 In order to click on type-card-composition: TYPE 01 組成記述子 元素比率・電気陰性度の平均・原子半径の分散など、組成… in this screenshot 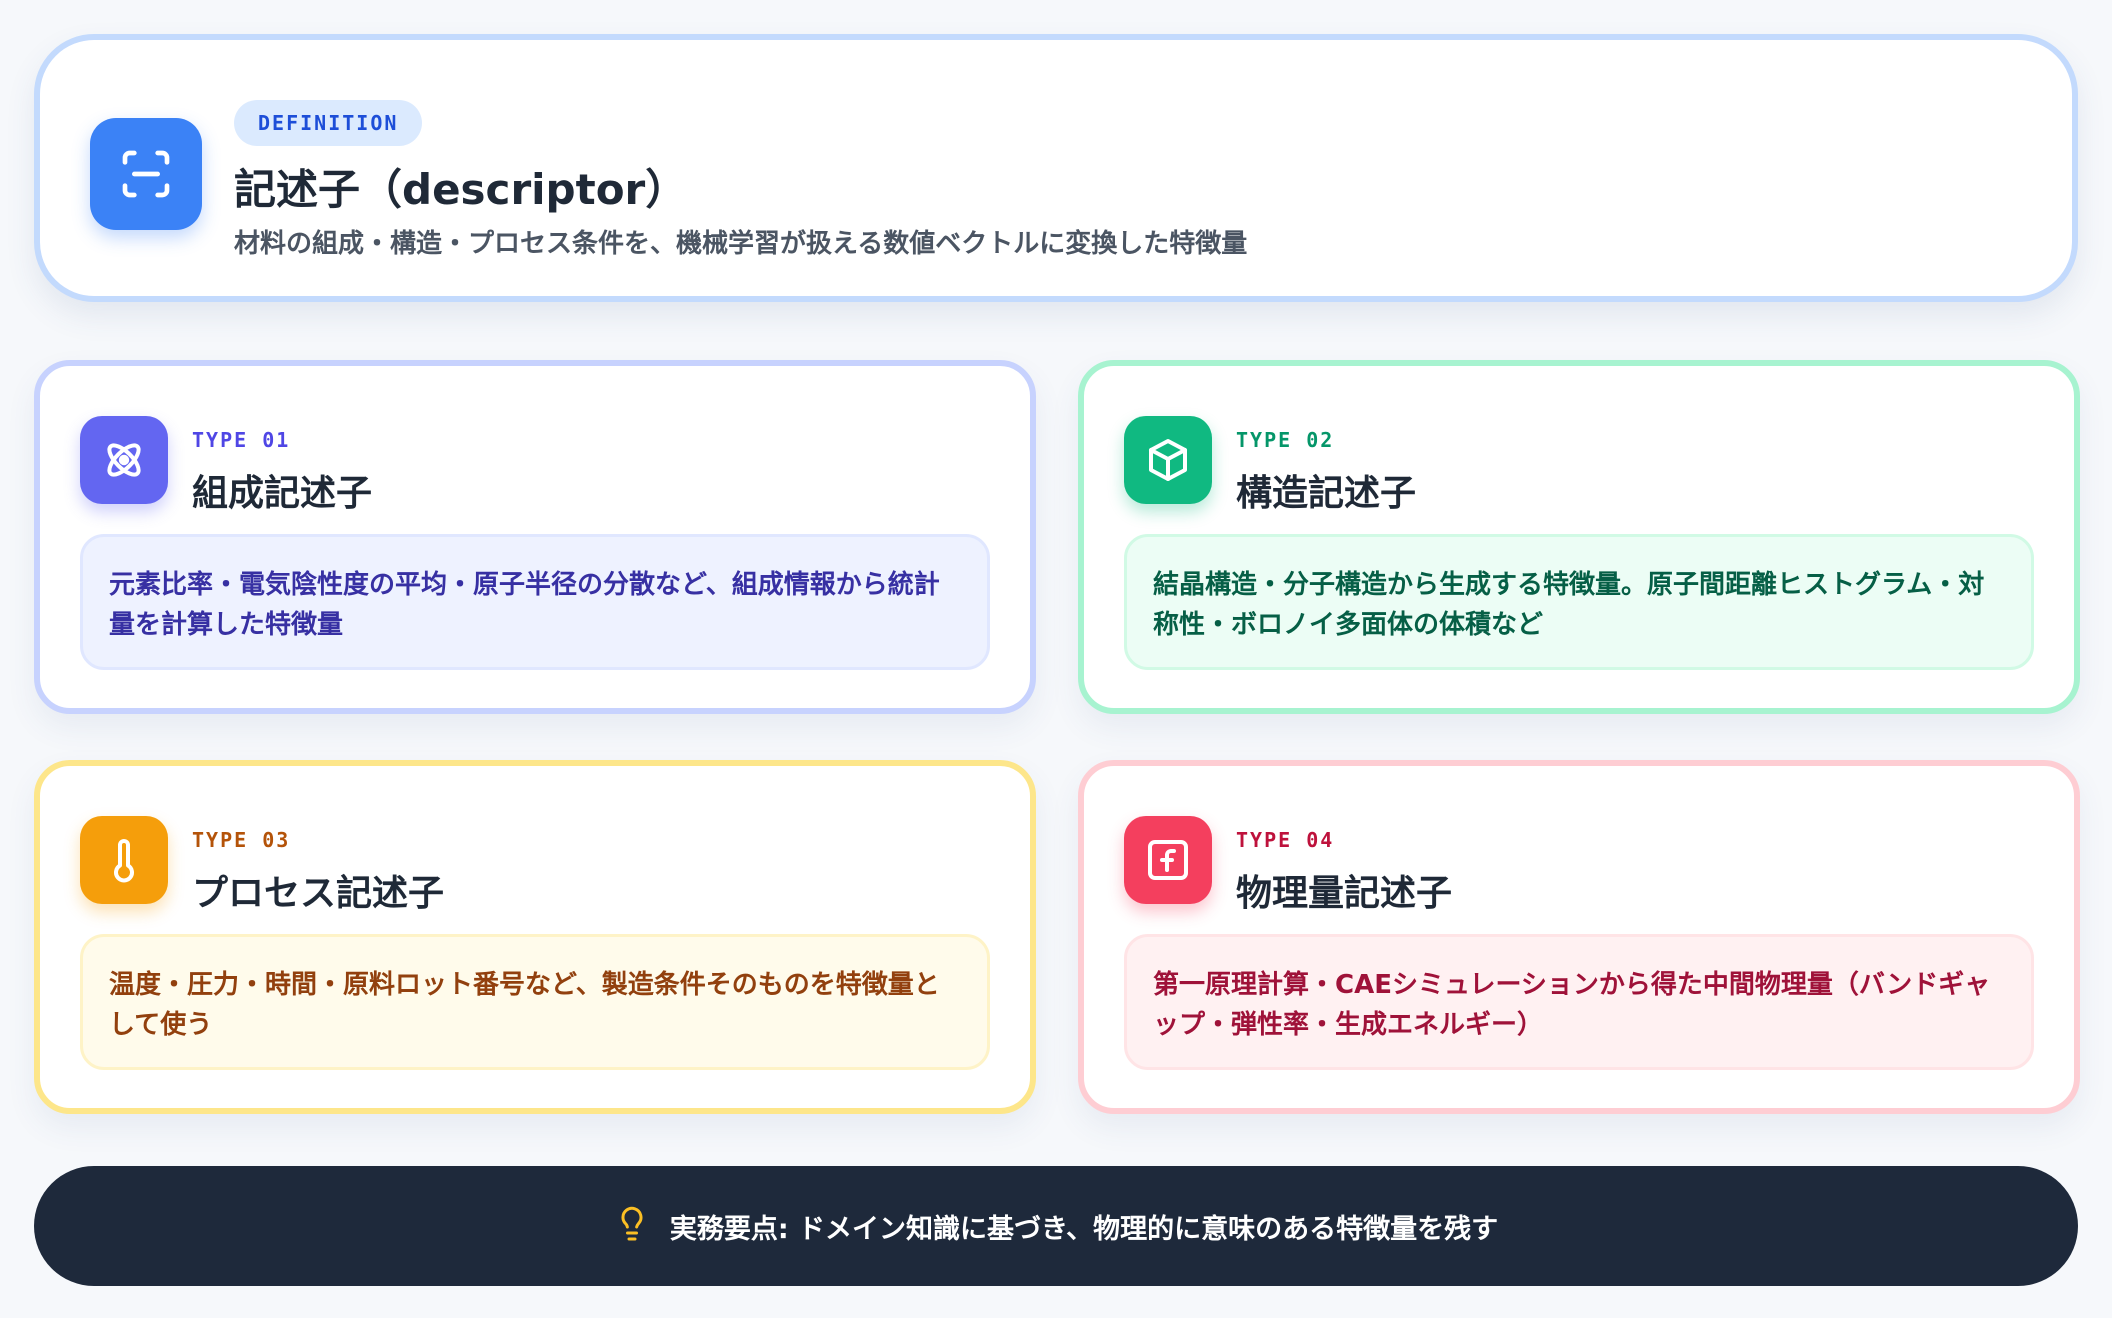, I will do `click(535, 537)`.